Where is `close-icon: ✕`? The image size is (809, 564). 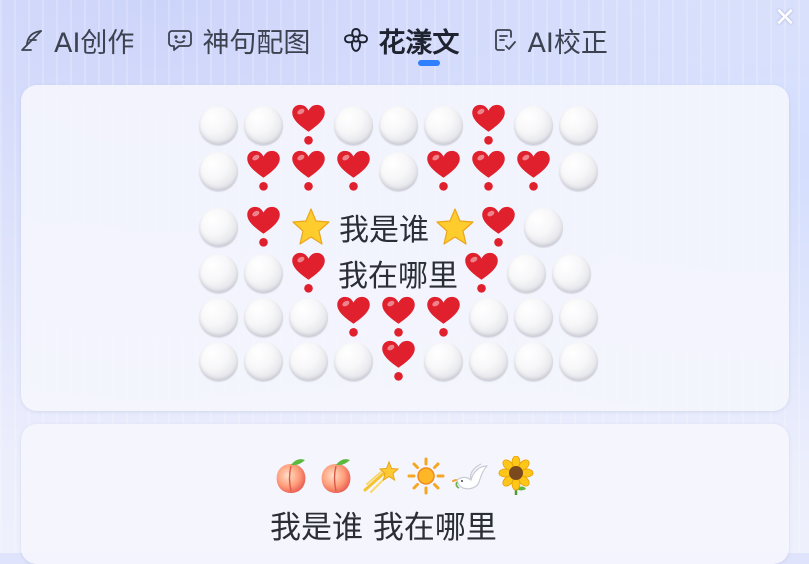
close-icon: ✕ is located at coordinates (785, 18).